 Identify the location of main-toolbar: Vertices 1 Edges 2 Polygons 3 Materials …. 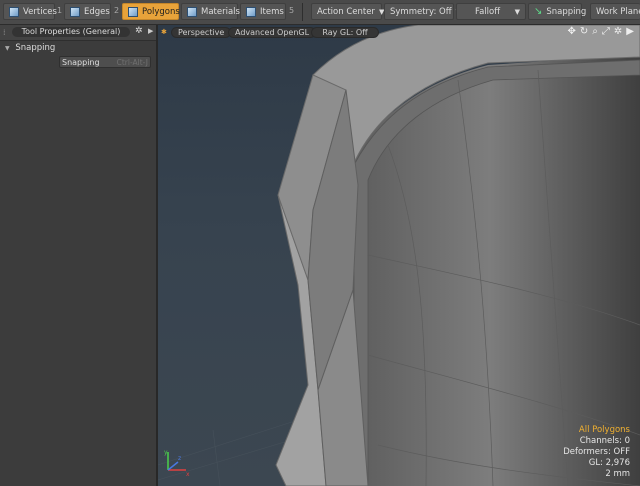
(320, 12).